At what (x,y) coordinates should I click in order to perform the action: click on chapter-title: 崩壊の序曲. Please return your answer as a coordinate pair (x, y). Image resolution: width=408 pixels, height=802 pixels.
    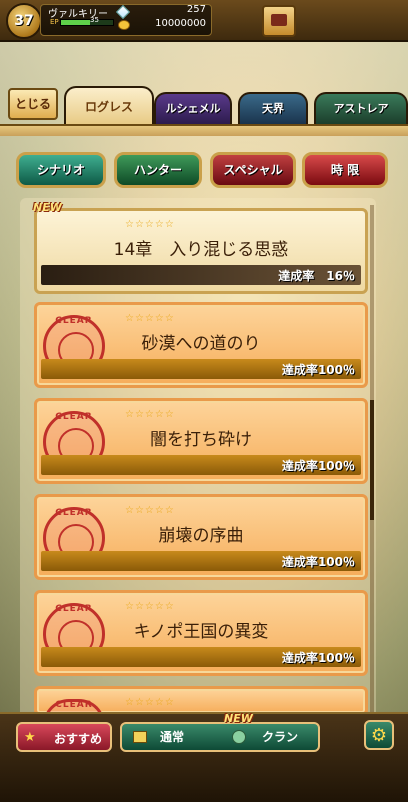
    Looking at the image, I should click on (201, 536).